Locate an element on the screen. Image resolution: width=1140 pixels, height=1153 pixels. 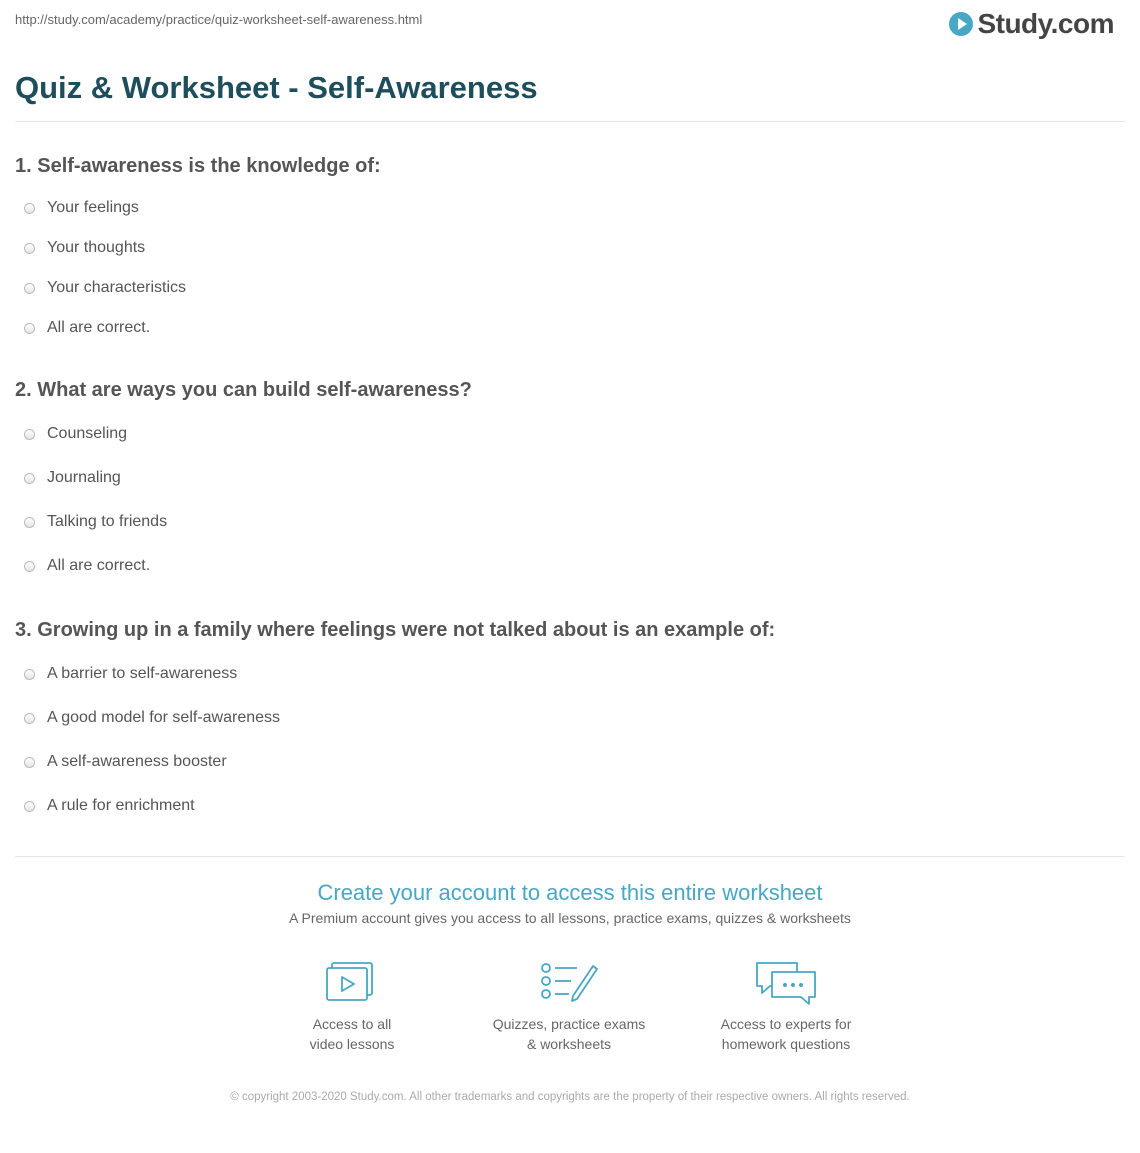
feature-quizzes: Quizzes, practice exams & worksheets is located at coordinates (569, 1007).